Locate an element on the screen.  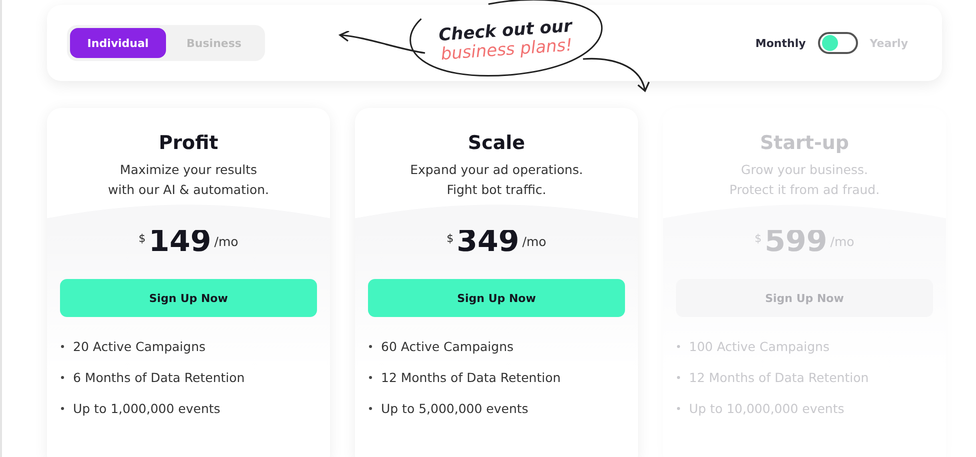
billing-toggle is located at coordinates (838, 43).